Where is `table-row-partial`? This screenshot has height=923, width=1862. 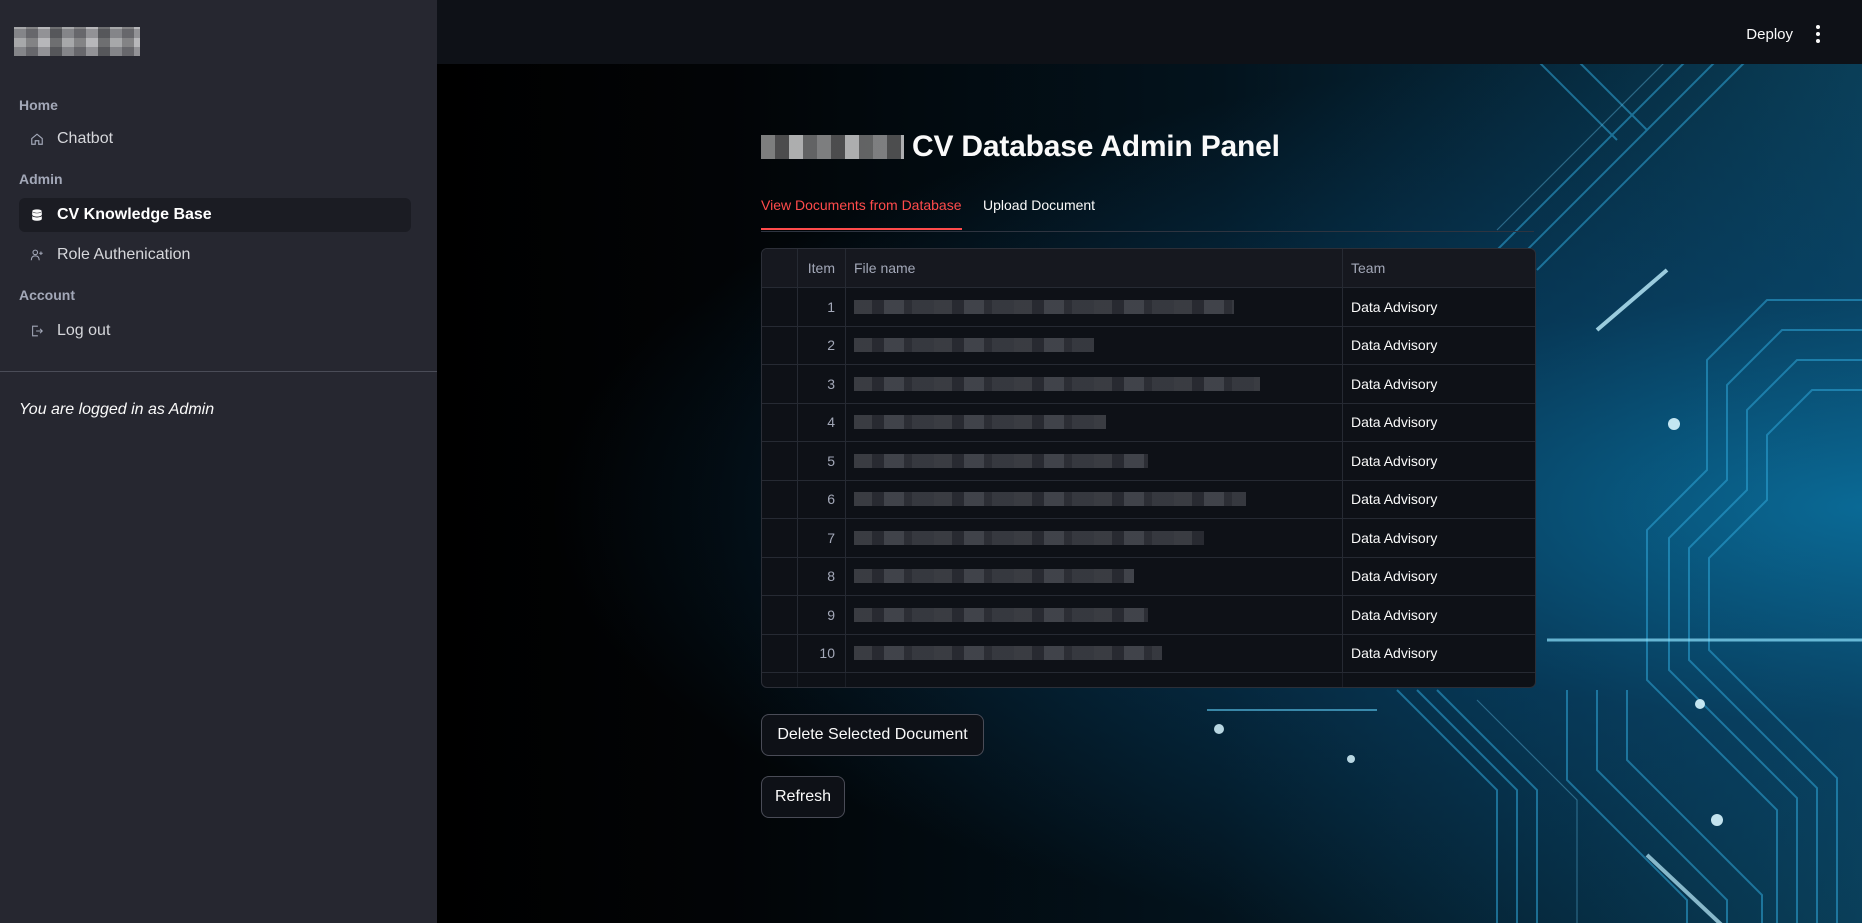 table-row-partial is located at coordinates (1148, 680).